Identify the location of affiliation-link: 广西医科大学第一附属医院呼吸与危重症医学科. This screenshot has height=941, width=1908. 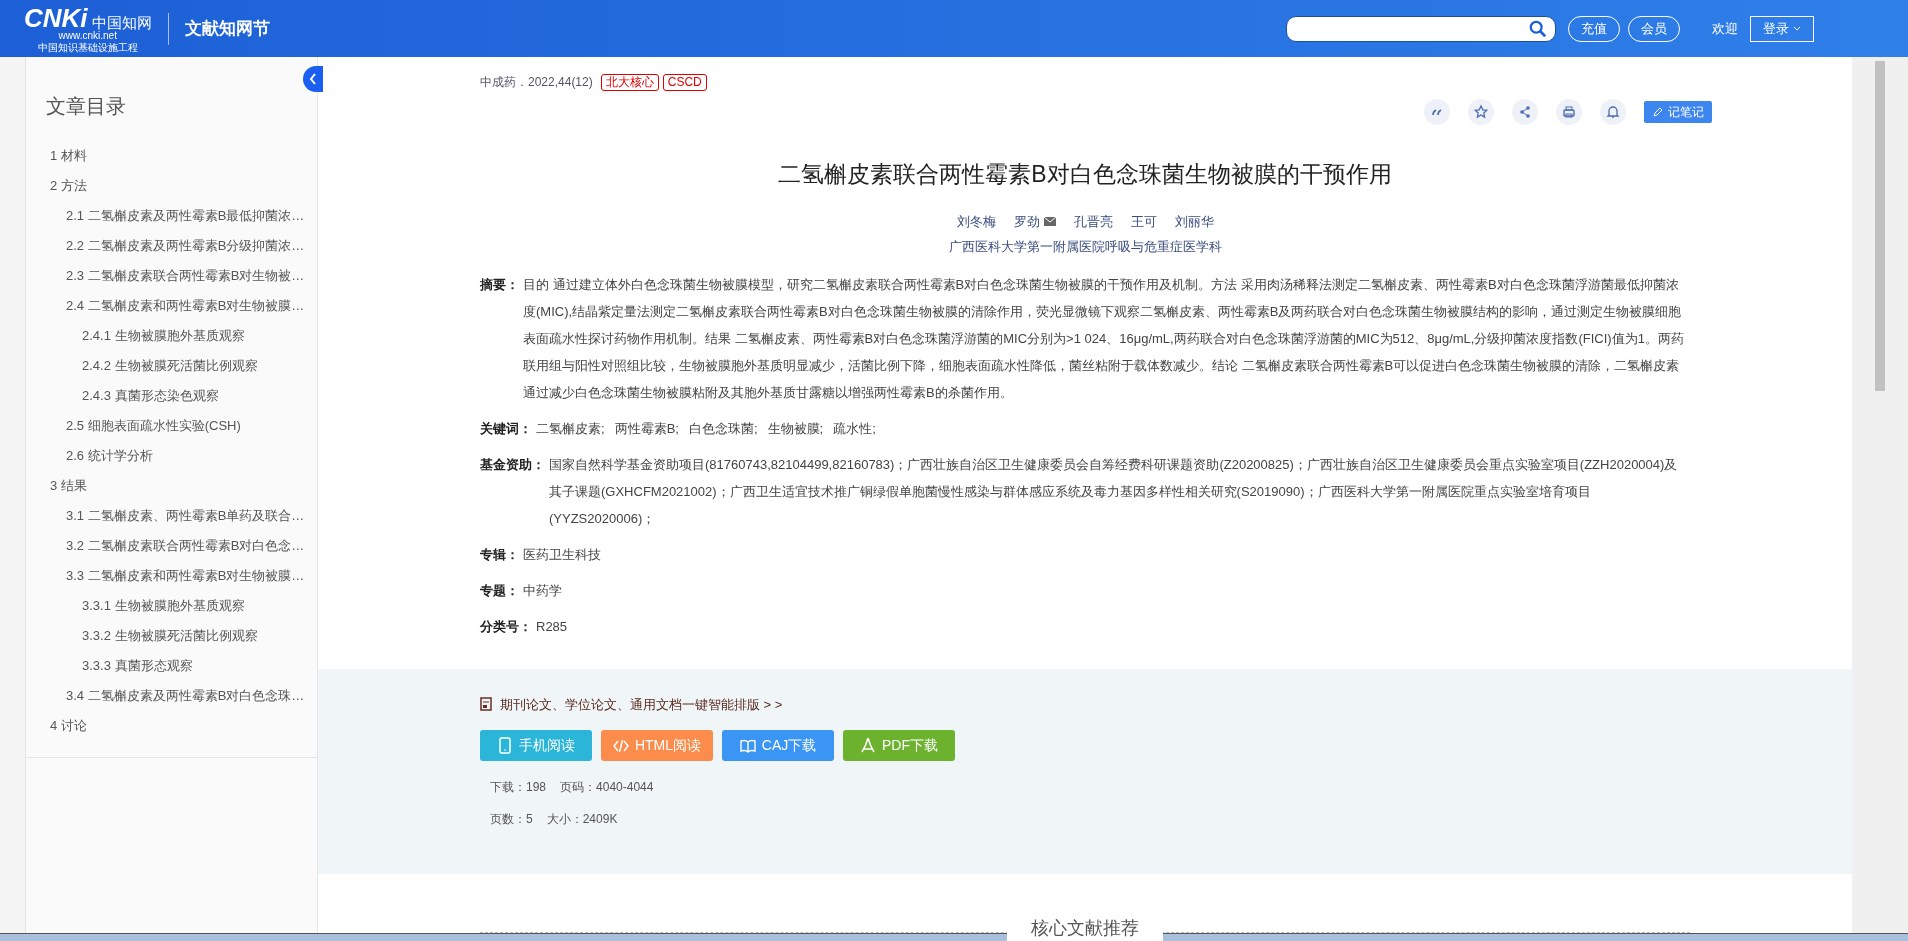
(1085, 247).